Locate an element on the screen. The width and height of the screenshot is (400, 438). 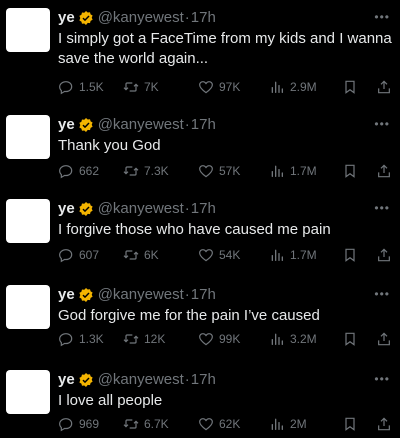
retweet-button: 7.3K is located at coordinates (146, 171).